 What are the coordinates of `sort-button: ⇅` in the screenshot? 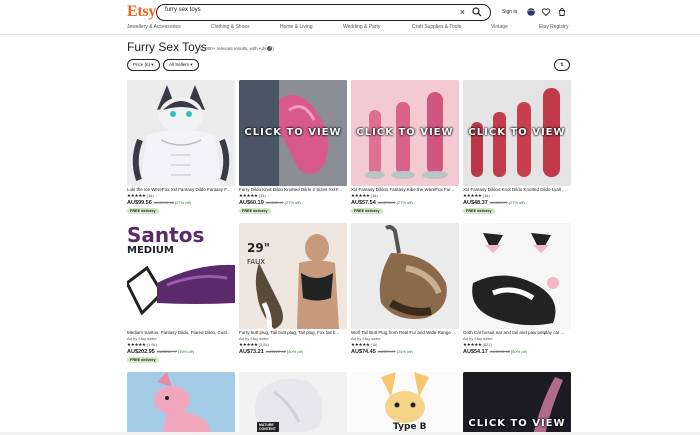 It's located at (562, 65).